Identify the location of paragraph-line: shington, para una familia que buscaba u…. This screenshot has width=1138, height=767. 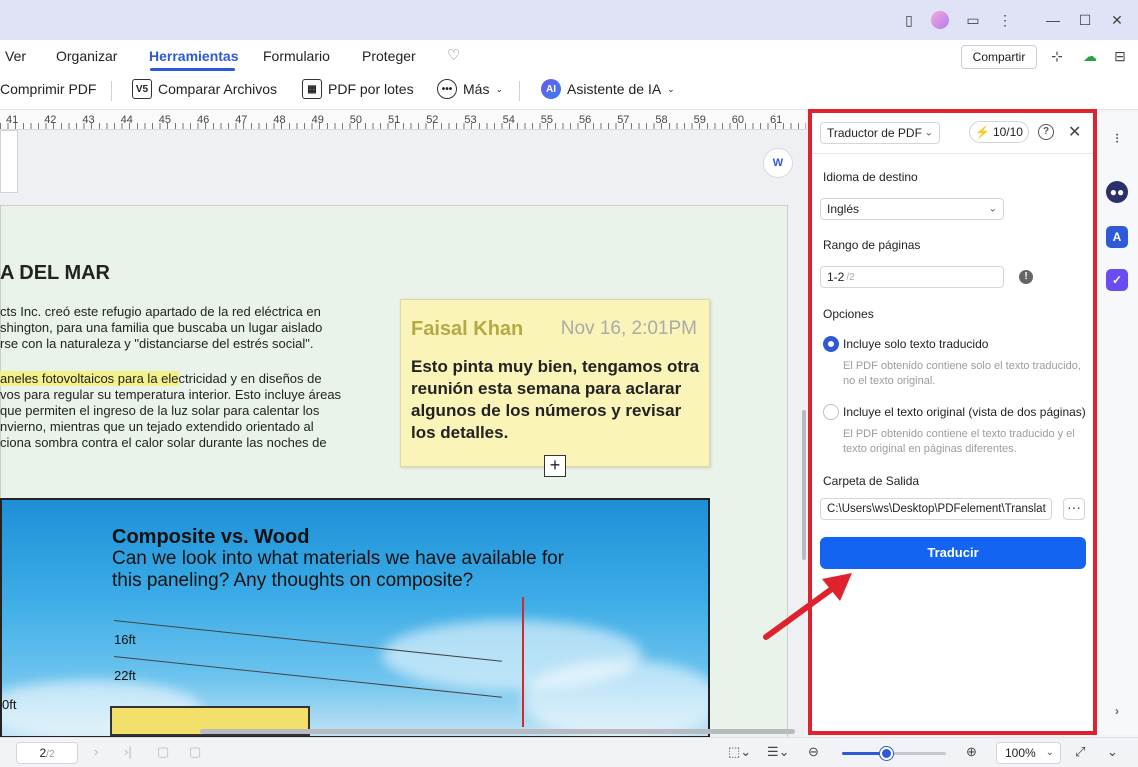
(161, 327).